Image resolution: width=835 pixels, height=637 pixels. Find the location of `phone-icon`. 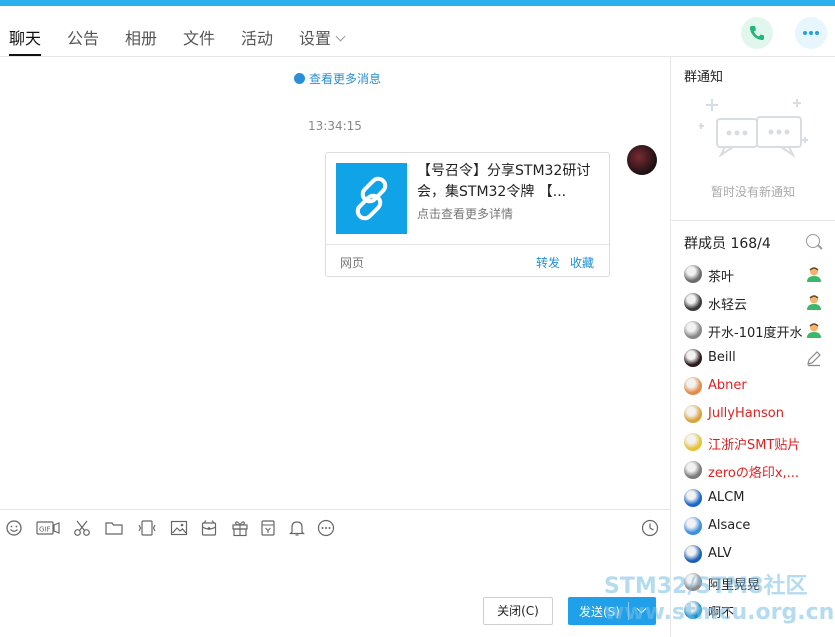

phone-icon is located at coordinates (757, 33).